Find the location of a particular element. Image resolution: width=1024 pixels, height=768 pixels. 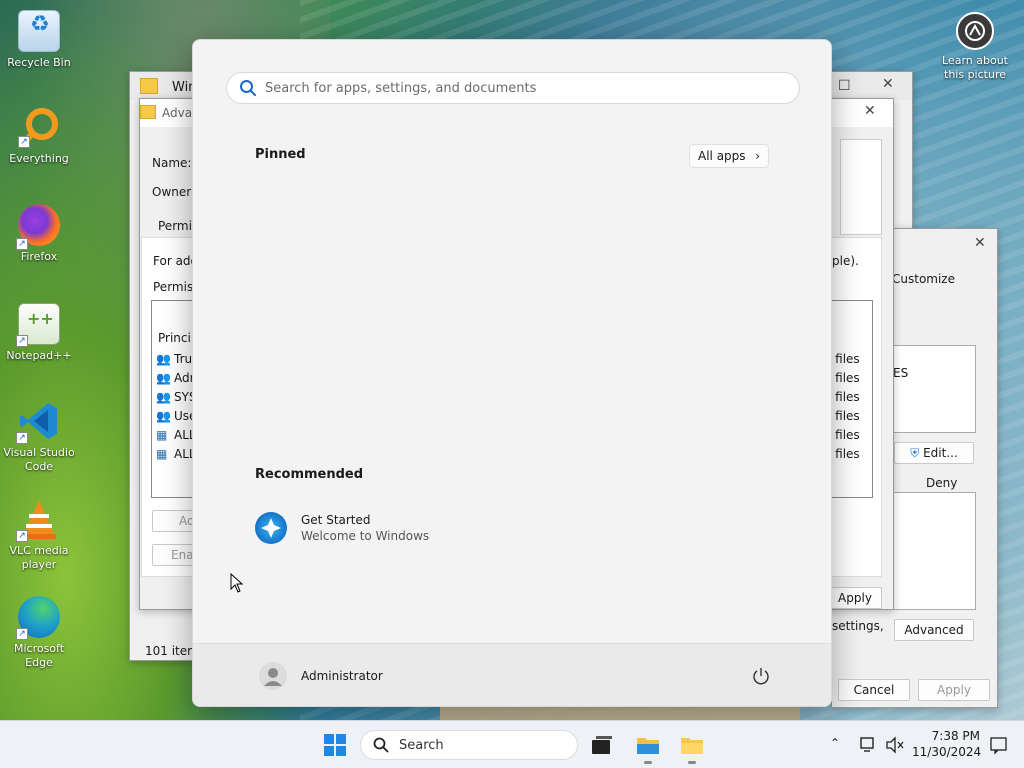

desktop-icon-label: VLC media player is located at coordinates (39, 557).